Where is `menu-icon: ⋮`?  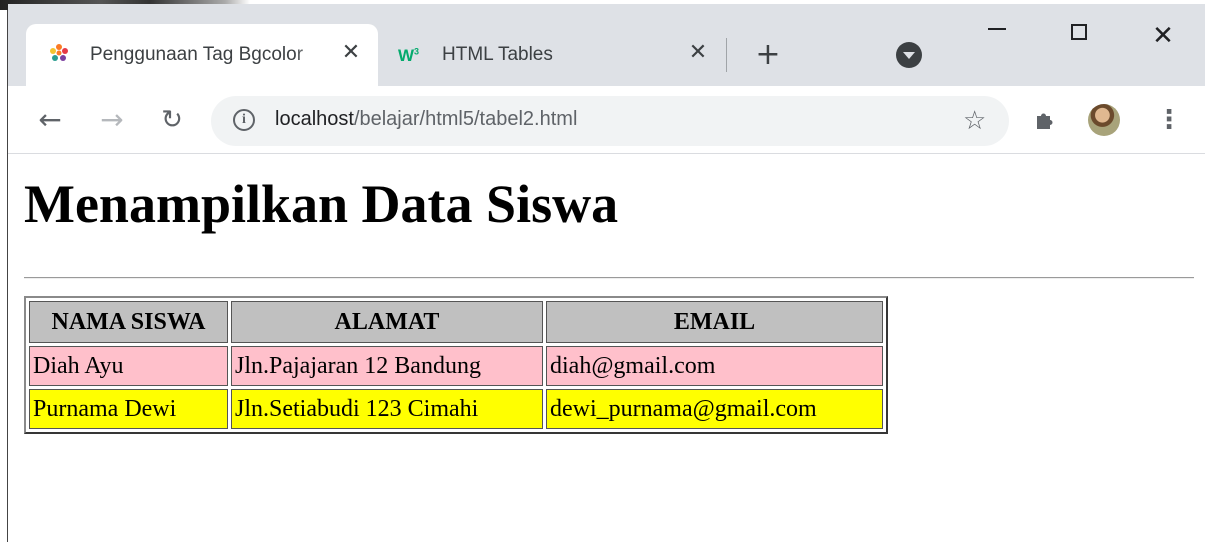
menu-icon: ⋮ is located at coordinates (1169, 121).